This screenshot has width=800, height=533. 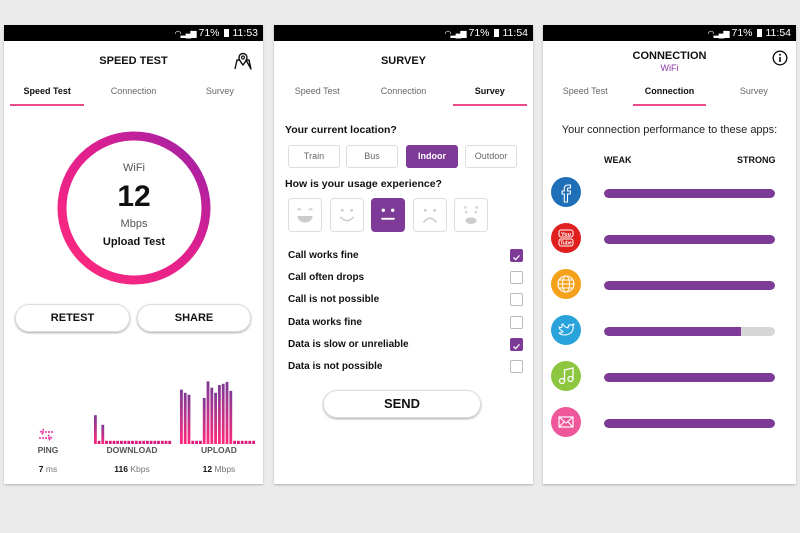 What do you see at coordinates (669, 68) in the screenshot?
I see `network-subtitle: WiFi` at bounding box center [669, 68].